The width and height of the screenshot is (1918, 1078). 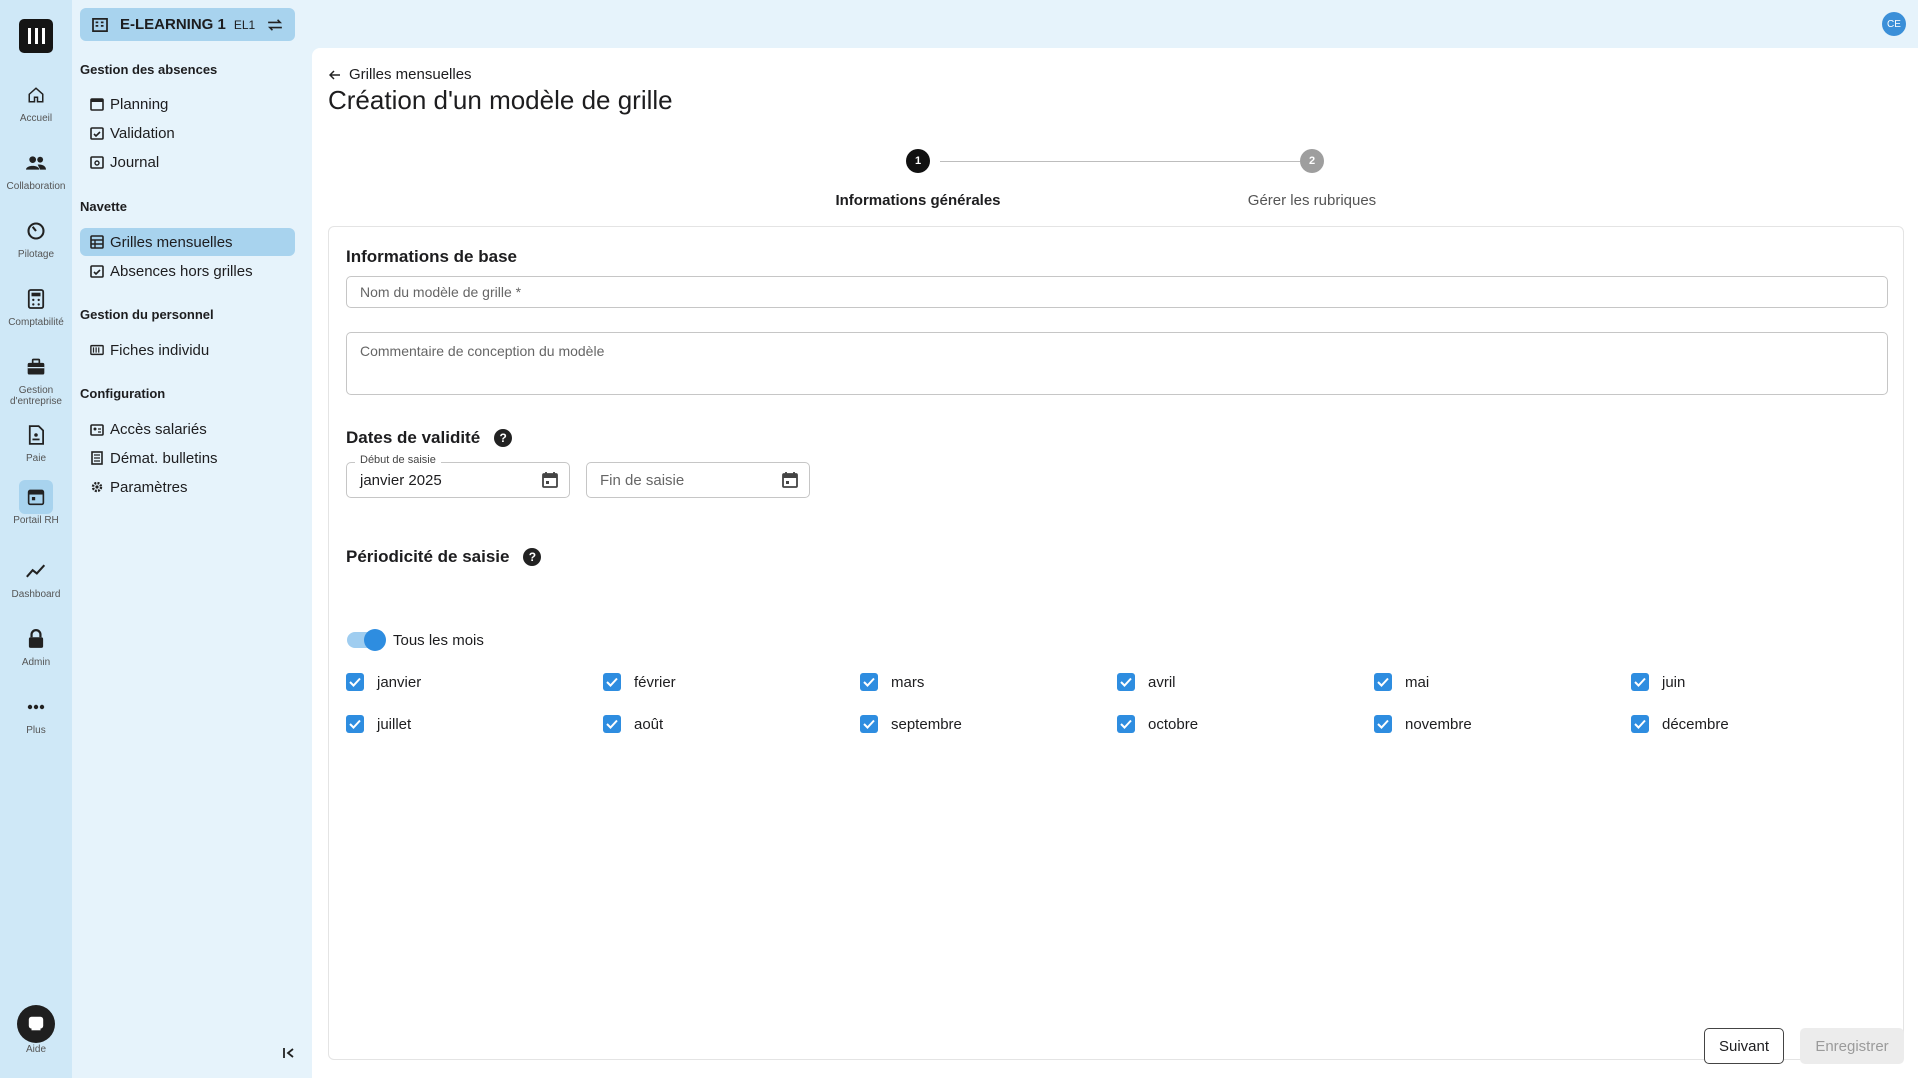 I want to click on step-1-indicator: 1, so click(x=918, y=161).